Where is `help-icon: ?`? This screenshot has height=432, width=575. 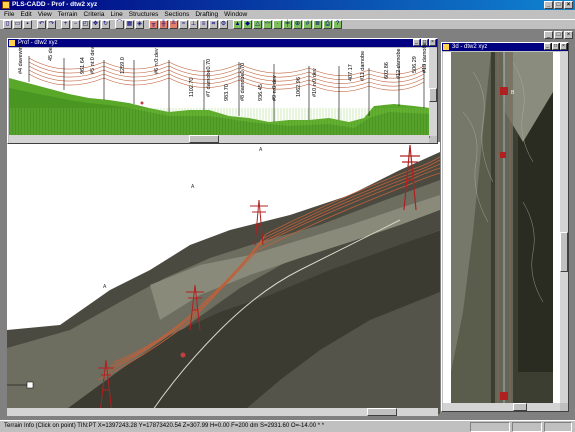 help-icon: ? is located at coordinates (337, 24).